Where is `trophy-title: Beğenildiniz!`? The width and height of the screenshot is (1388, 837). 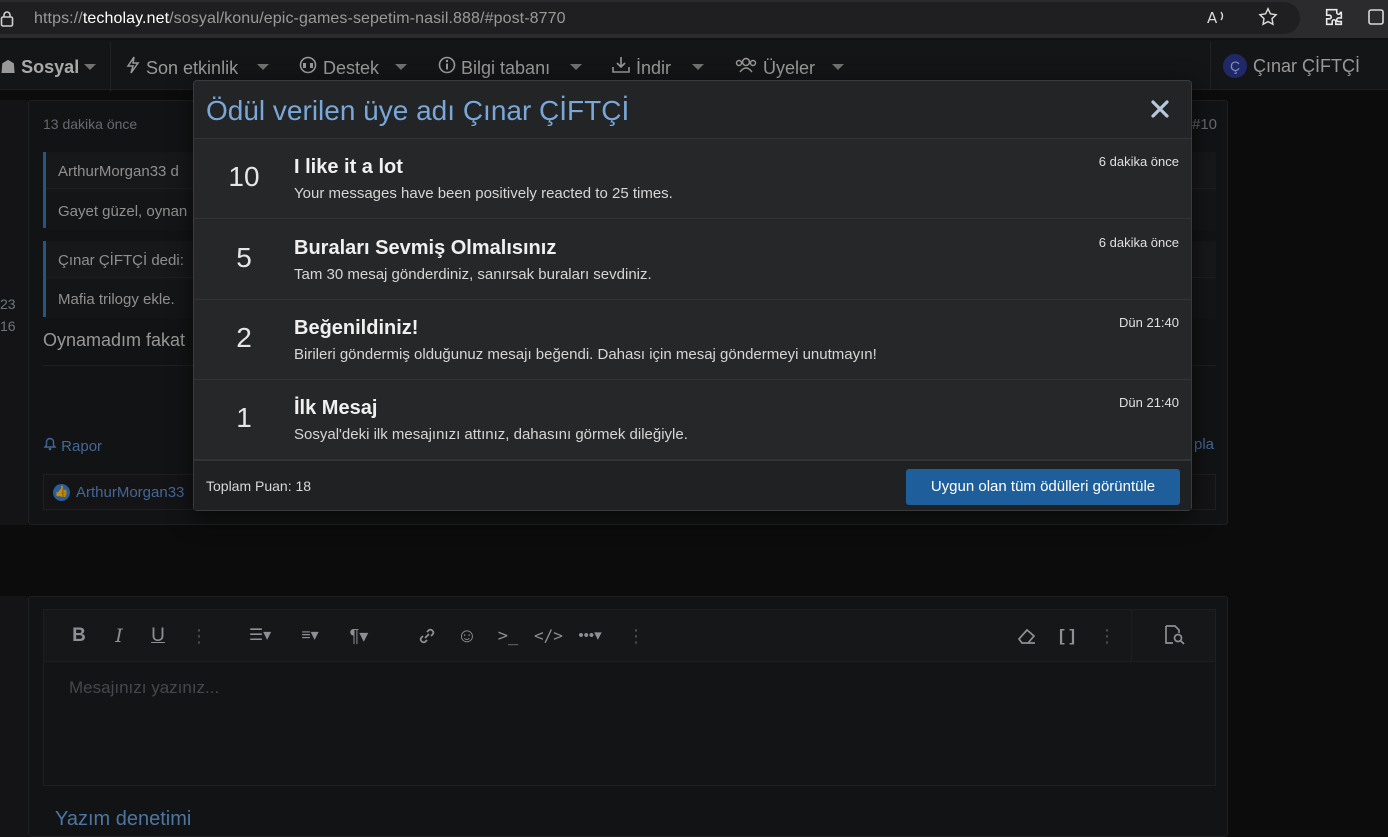
trophy-title: Beğenildiniz! is located at coordinates (356, 328).